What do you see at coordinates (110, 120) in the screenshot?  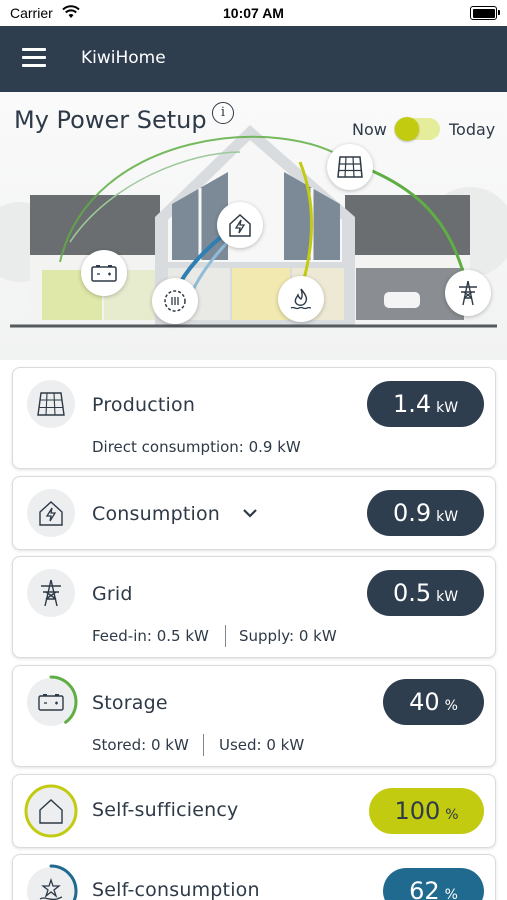 I see `page-title: My Power Setup` at bounding box center [110, 120].